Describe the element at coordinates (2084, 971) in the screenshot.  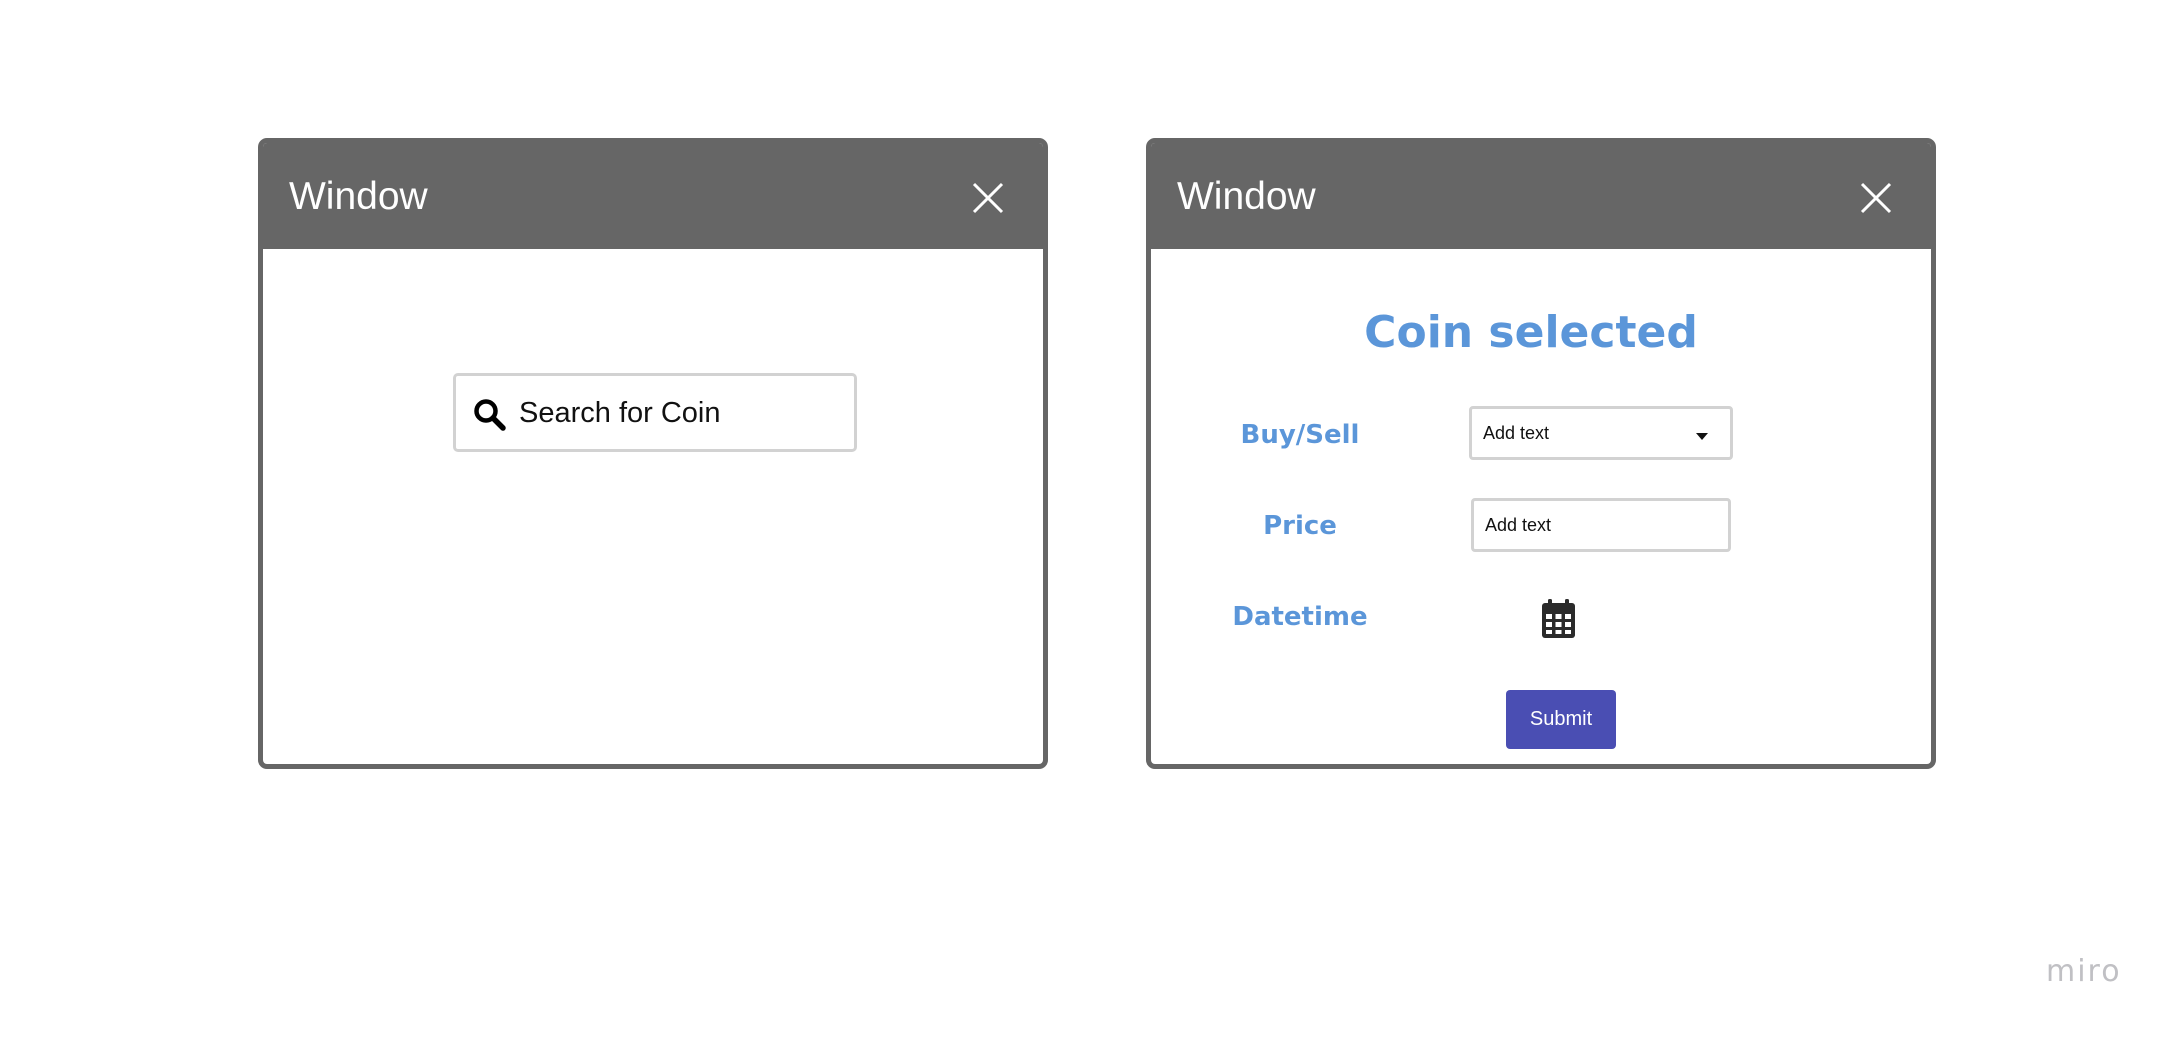
I see `miro-logo: miro` at that location.